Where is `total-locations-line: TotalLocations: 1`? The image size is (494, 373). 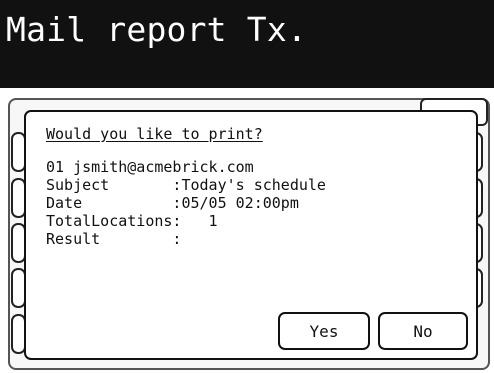
total-locations-line: TotalLocations: 1 is located at coordinates (132, 221).